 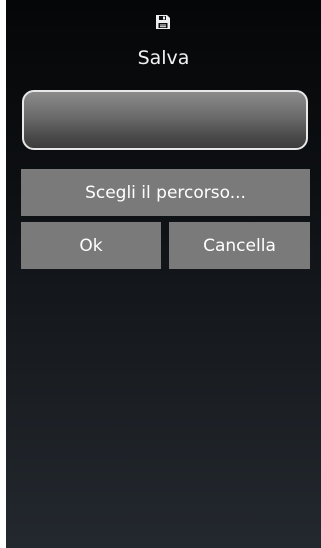 What do you see at coordinates (163, 58) in the screenshot?
I see `dialog-title: Salva` at bounding box center [163, 58].